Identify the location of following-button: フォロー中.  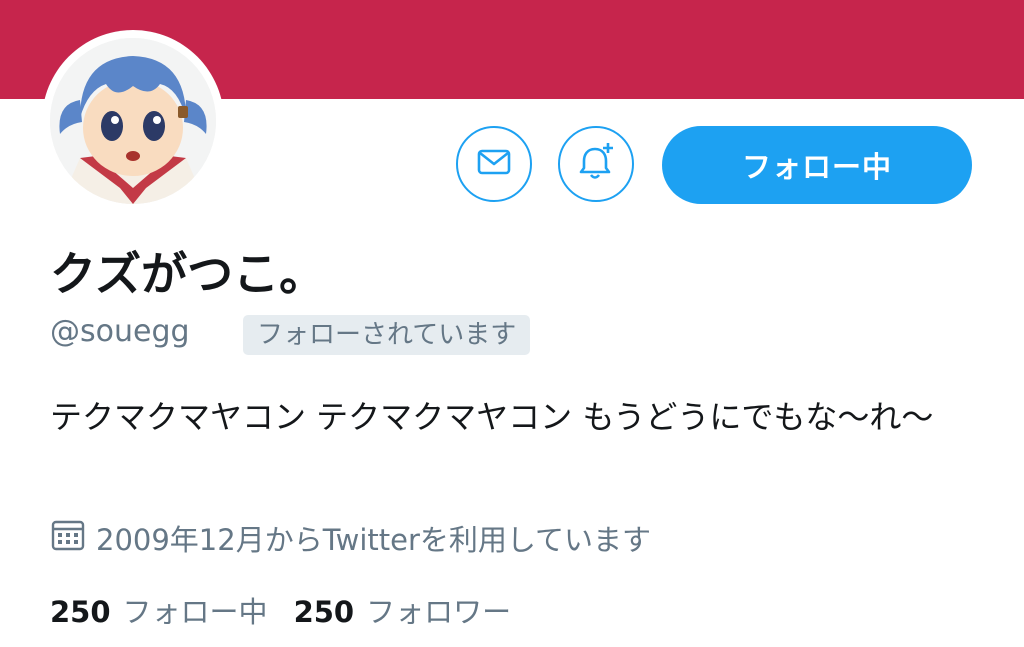
(817, 165).